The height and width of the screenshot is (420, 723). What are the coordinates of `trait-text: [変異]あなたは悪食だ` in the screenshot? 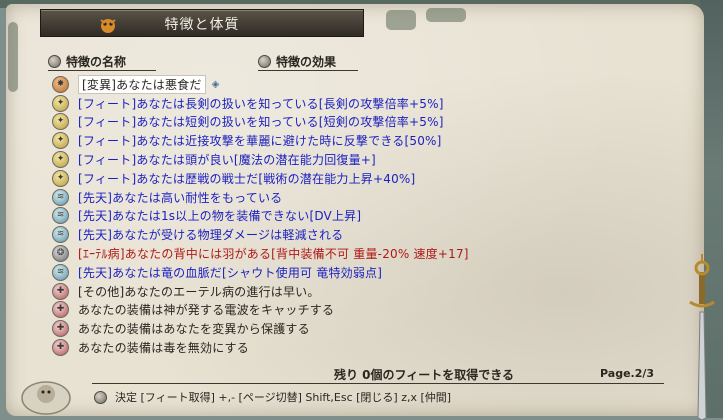 It's located at (142, 84).